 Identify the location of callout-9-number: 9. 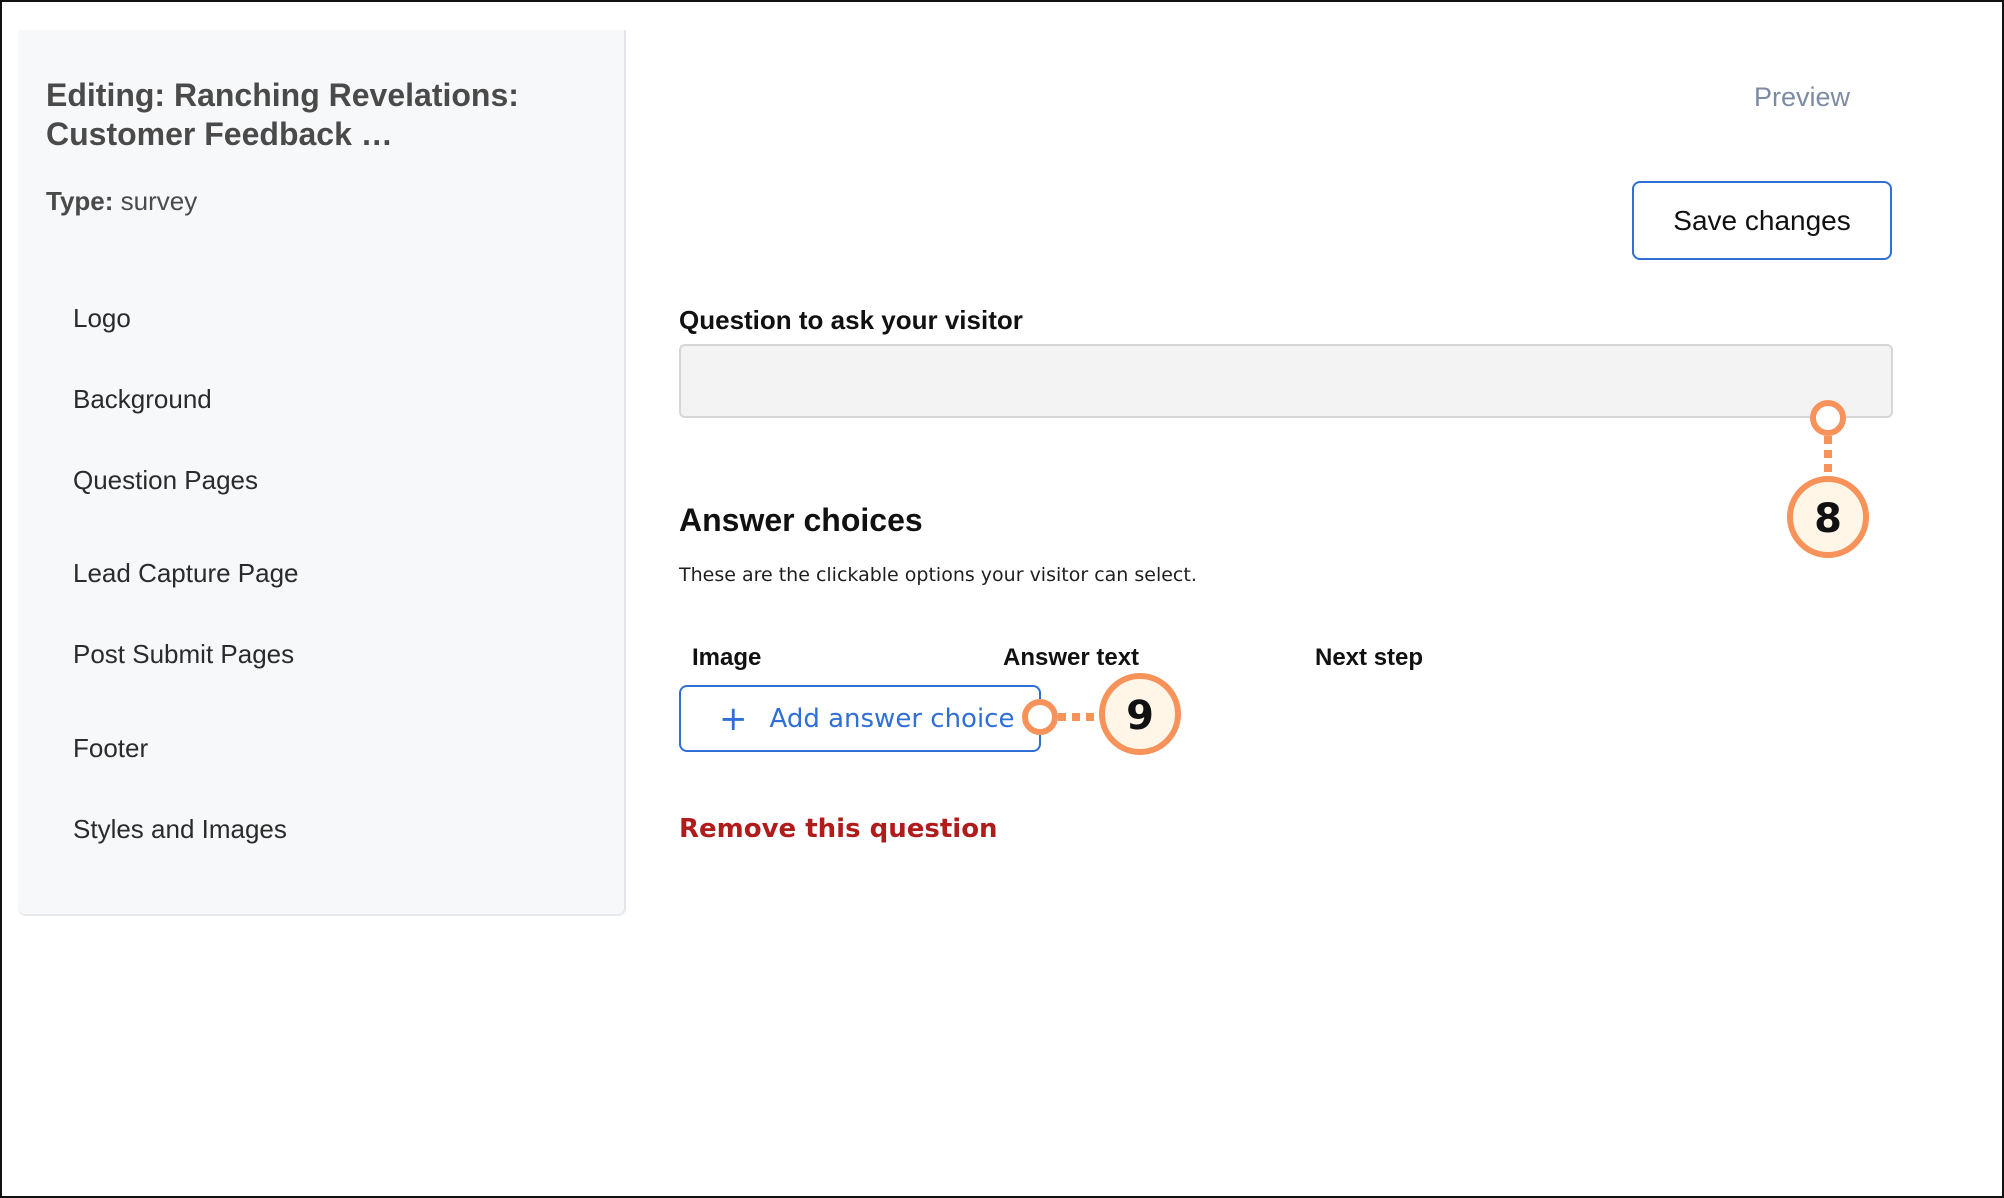
(1140, 716).